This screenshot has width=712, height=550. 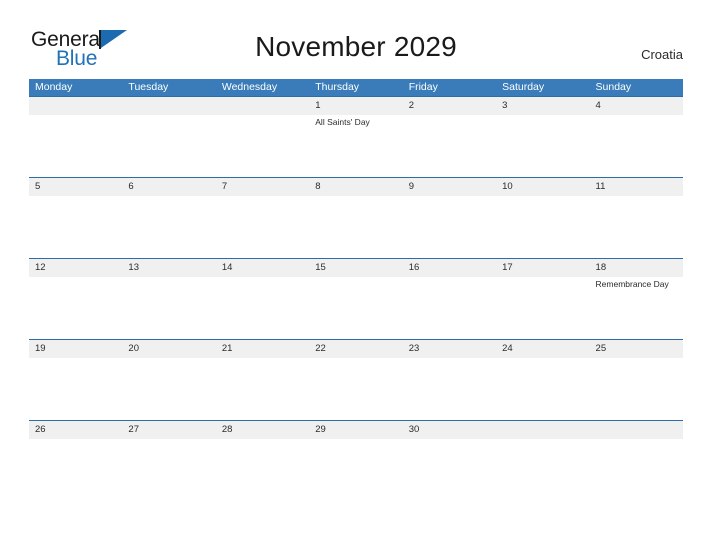 What do you see at coordinates (168, 268) in the screenshot?
I see `day-number: 13` at bounding box center [168, 268].